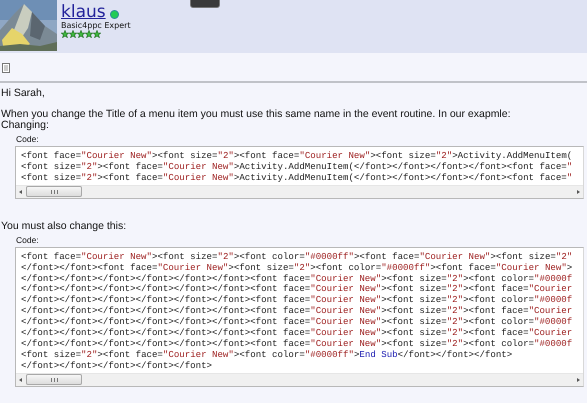 This screenshot has width=587, height=403. Describe the element at coordinates (25, 125) in the screenshot. I see `post-text: Changing:` at that location.